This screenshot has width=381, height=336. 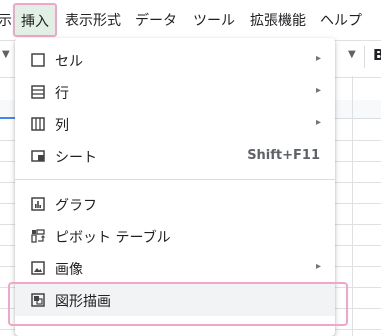 What do you see at coordinates (175, 204) in the screenshot?
I see `menu-item-chart: グラフ` at bounding box center [175, 204].